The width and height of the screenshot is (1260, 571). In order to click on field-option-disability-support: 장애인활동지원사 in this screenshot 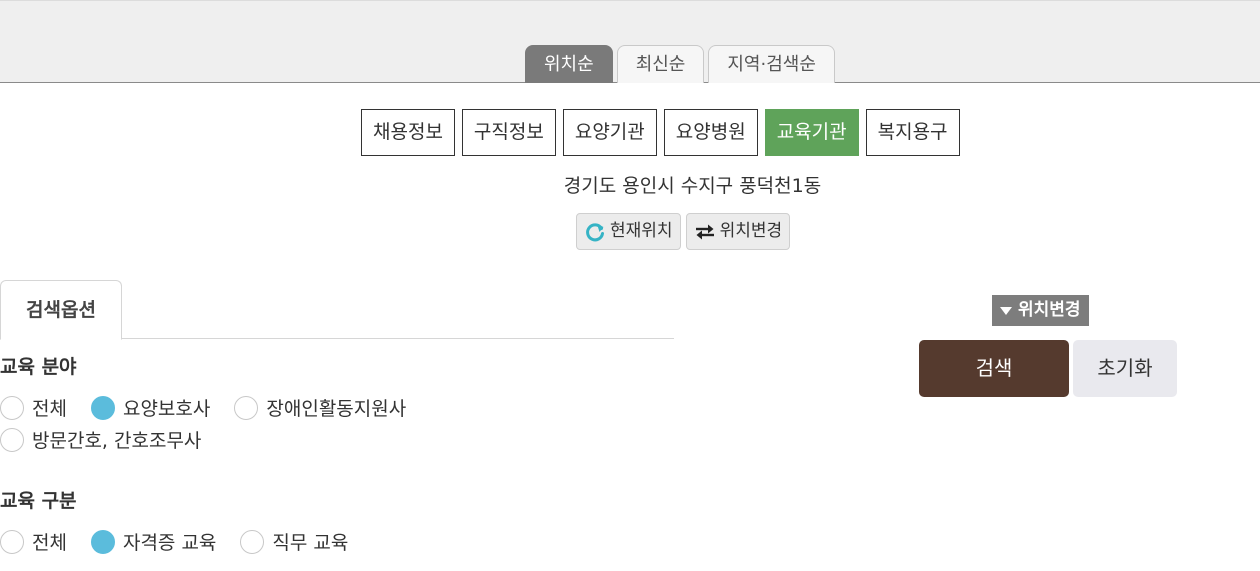, I will do `click(320, 407)`.